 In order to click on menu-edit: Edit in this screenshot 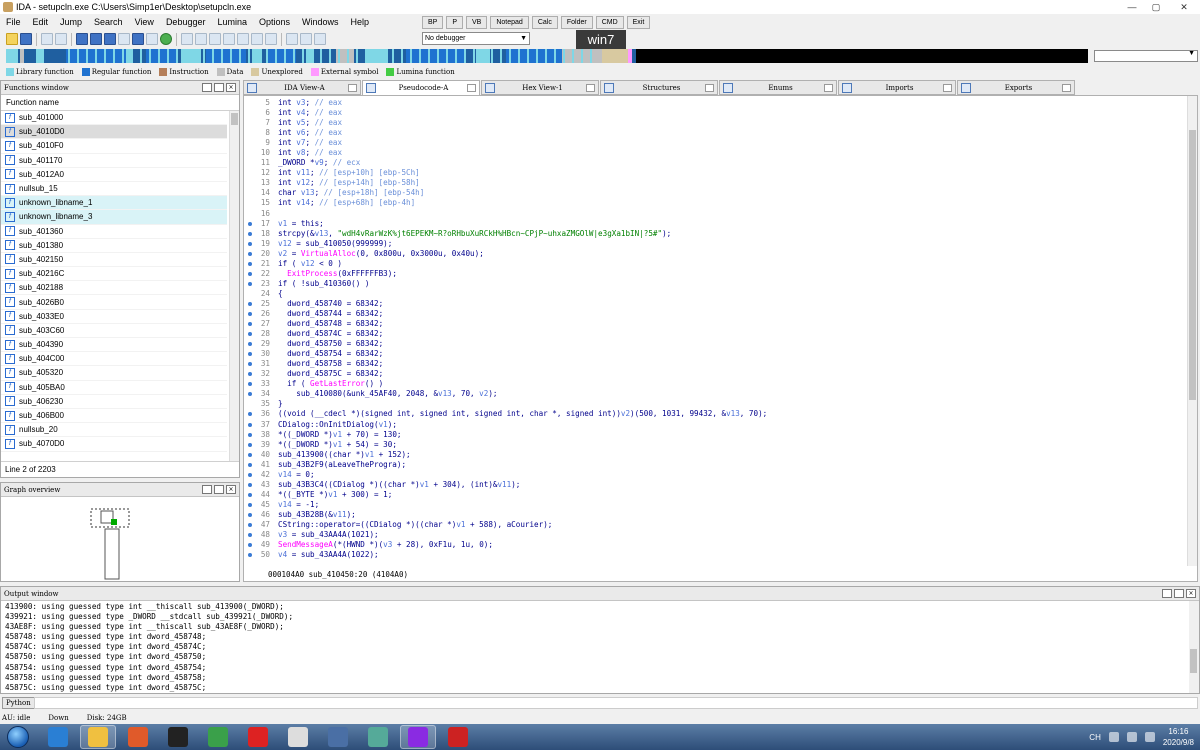, I will do `click(41, 22)`.